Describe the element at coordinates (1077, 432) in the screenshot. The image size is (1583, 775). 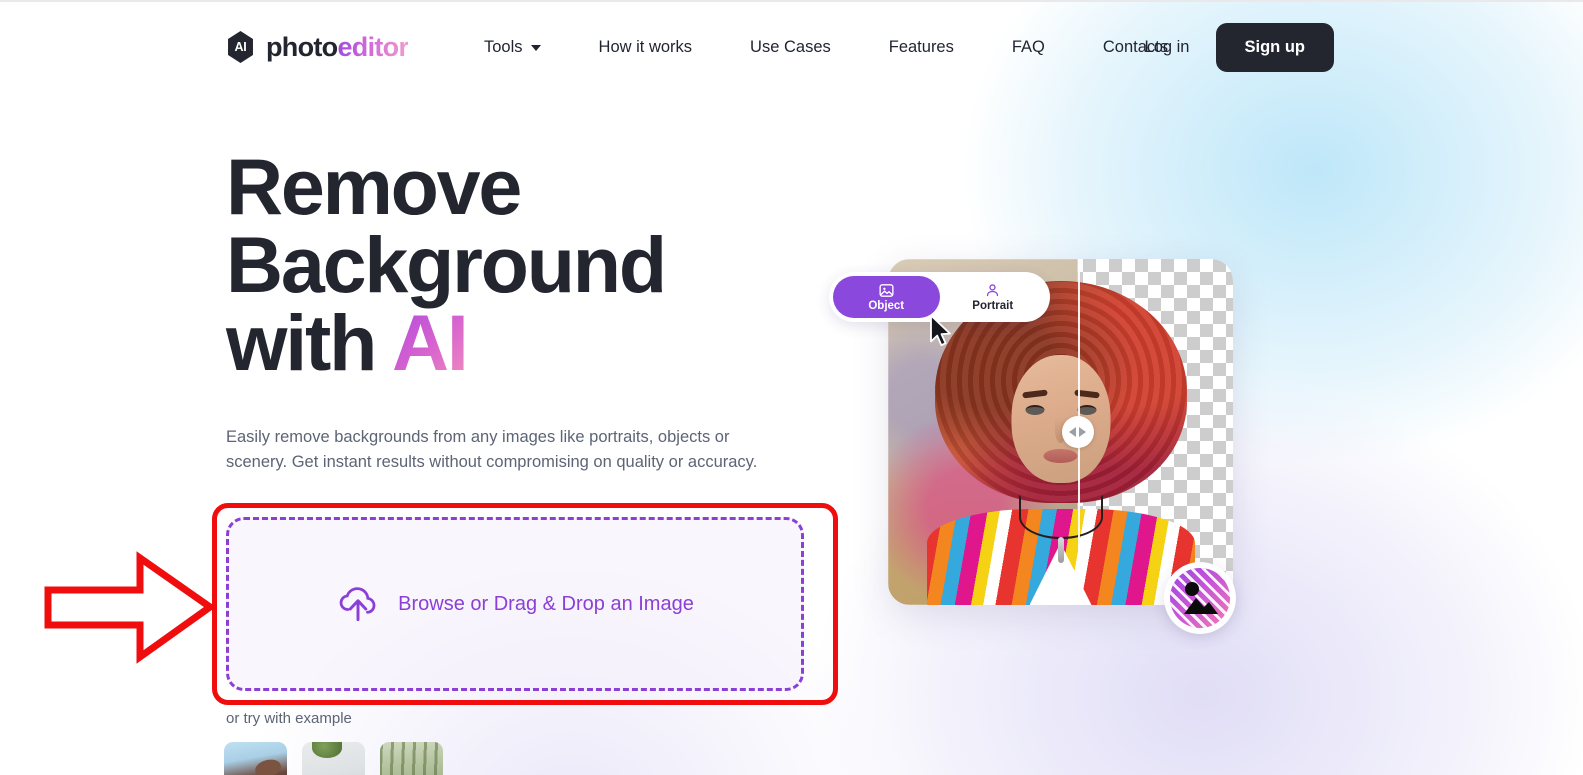
I see `before-after-slider-handle` at that location.